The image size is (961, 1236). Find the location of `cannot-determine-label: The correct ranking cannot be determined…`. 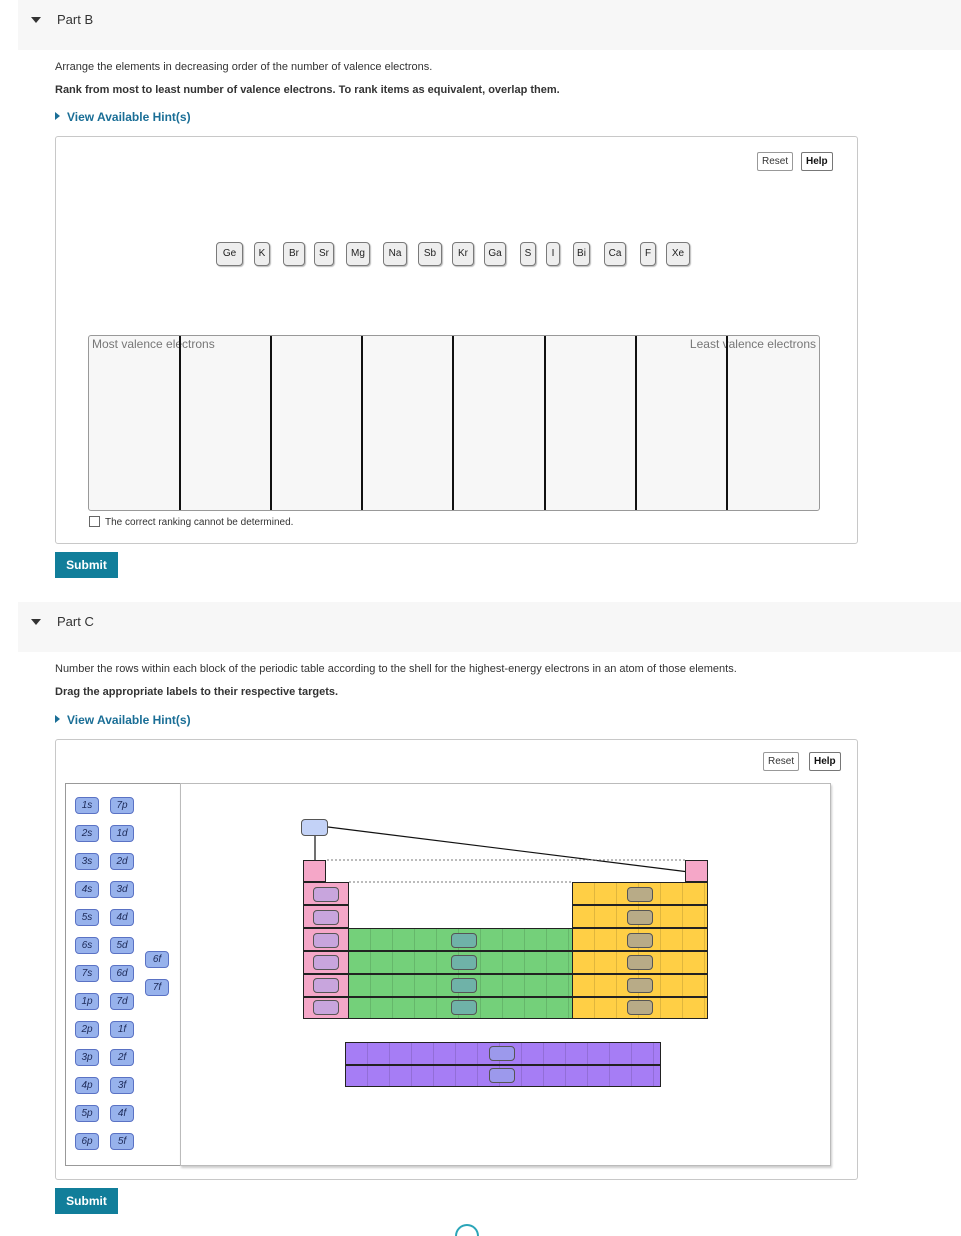

cannot-determine-label: The correct ranking cannot be determined… is located at coordinates (199, 522).